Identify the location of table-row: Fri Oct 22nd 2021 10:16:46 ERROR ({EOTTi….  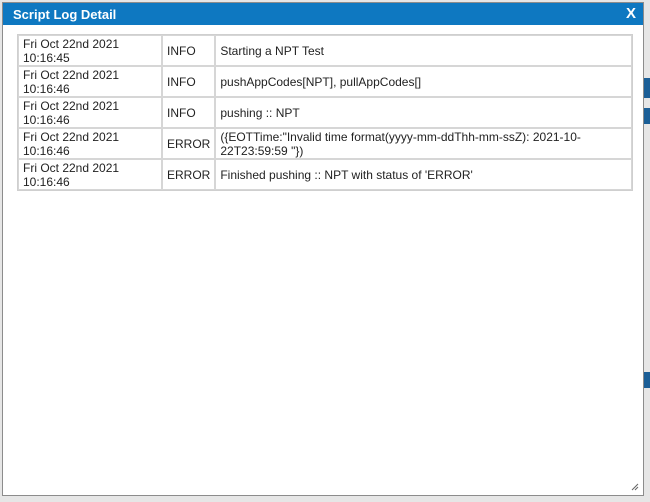
(325, 143).